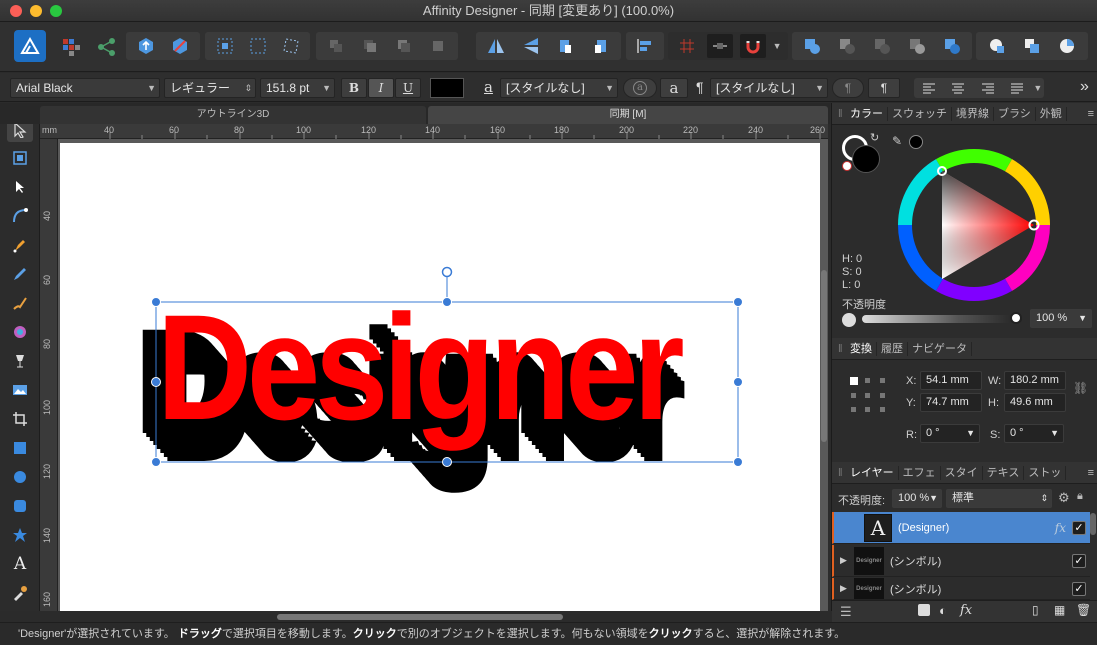  What do you see at coordinates (20, 274) in the screenshot?
I see `pencil-tool-icon` at bounding box center [20, 274].